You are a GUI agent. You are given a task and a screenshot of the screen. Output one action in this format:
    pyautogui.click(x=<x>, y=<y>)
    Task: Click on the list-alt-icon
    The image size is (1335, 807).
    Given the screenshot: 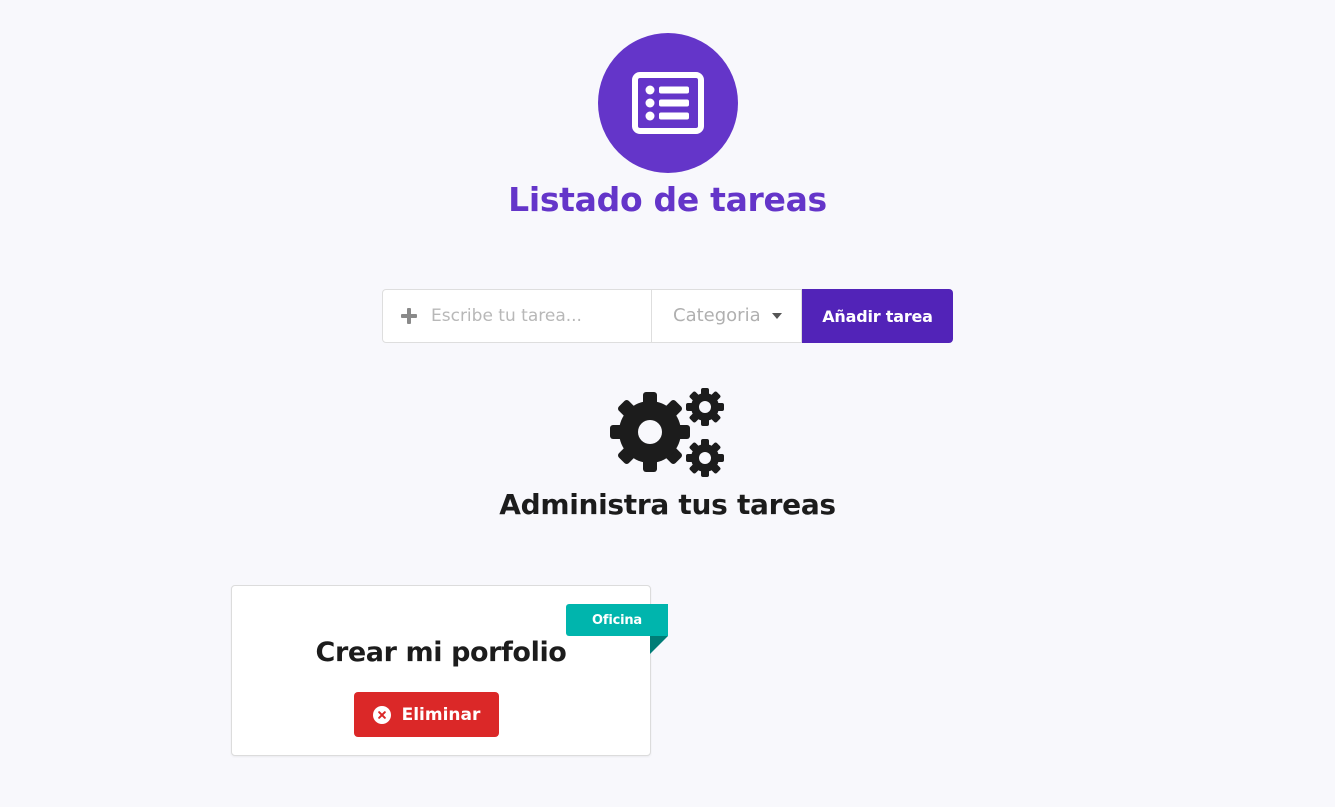 What is the action you would take?
    pyautogui.click(x=668, y=103)
    